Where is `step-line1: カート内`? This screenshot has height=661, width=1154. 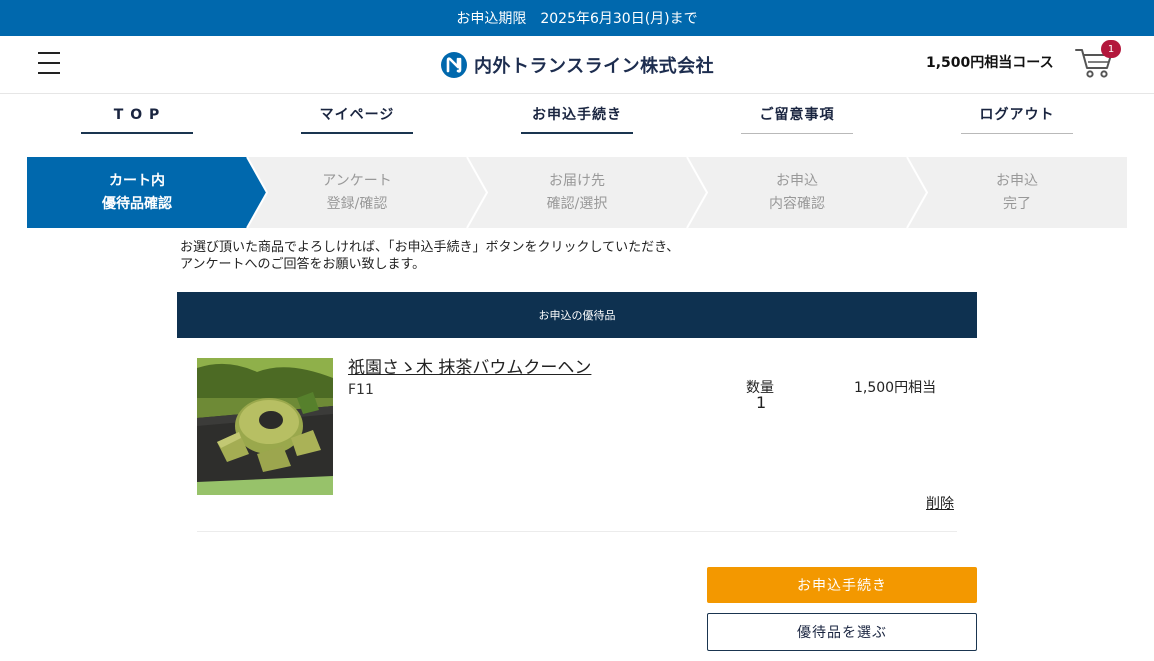
step-line1: カート内 is located at coordinates (137, 180).